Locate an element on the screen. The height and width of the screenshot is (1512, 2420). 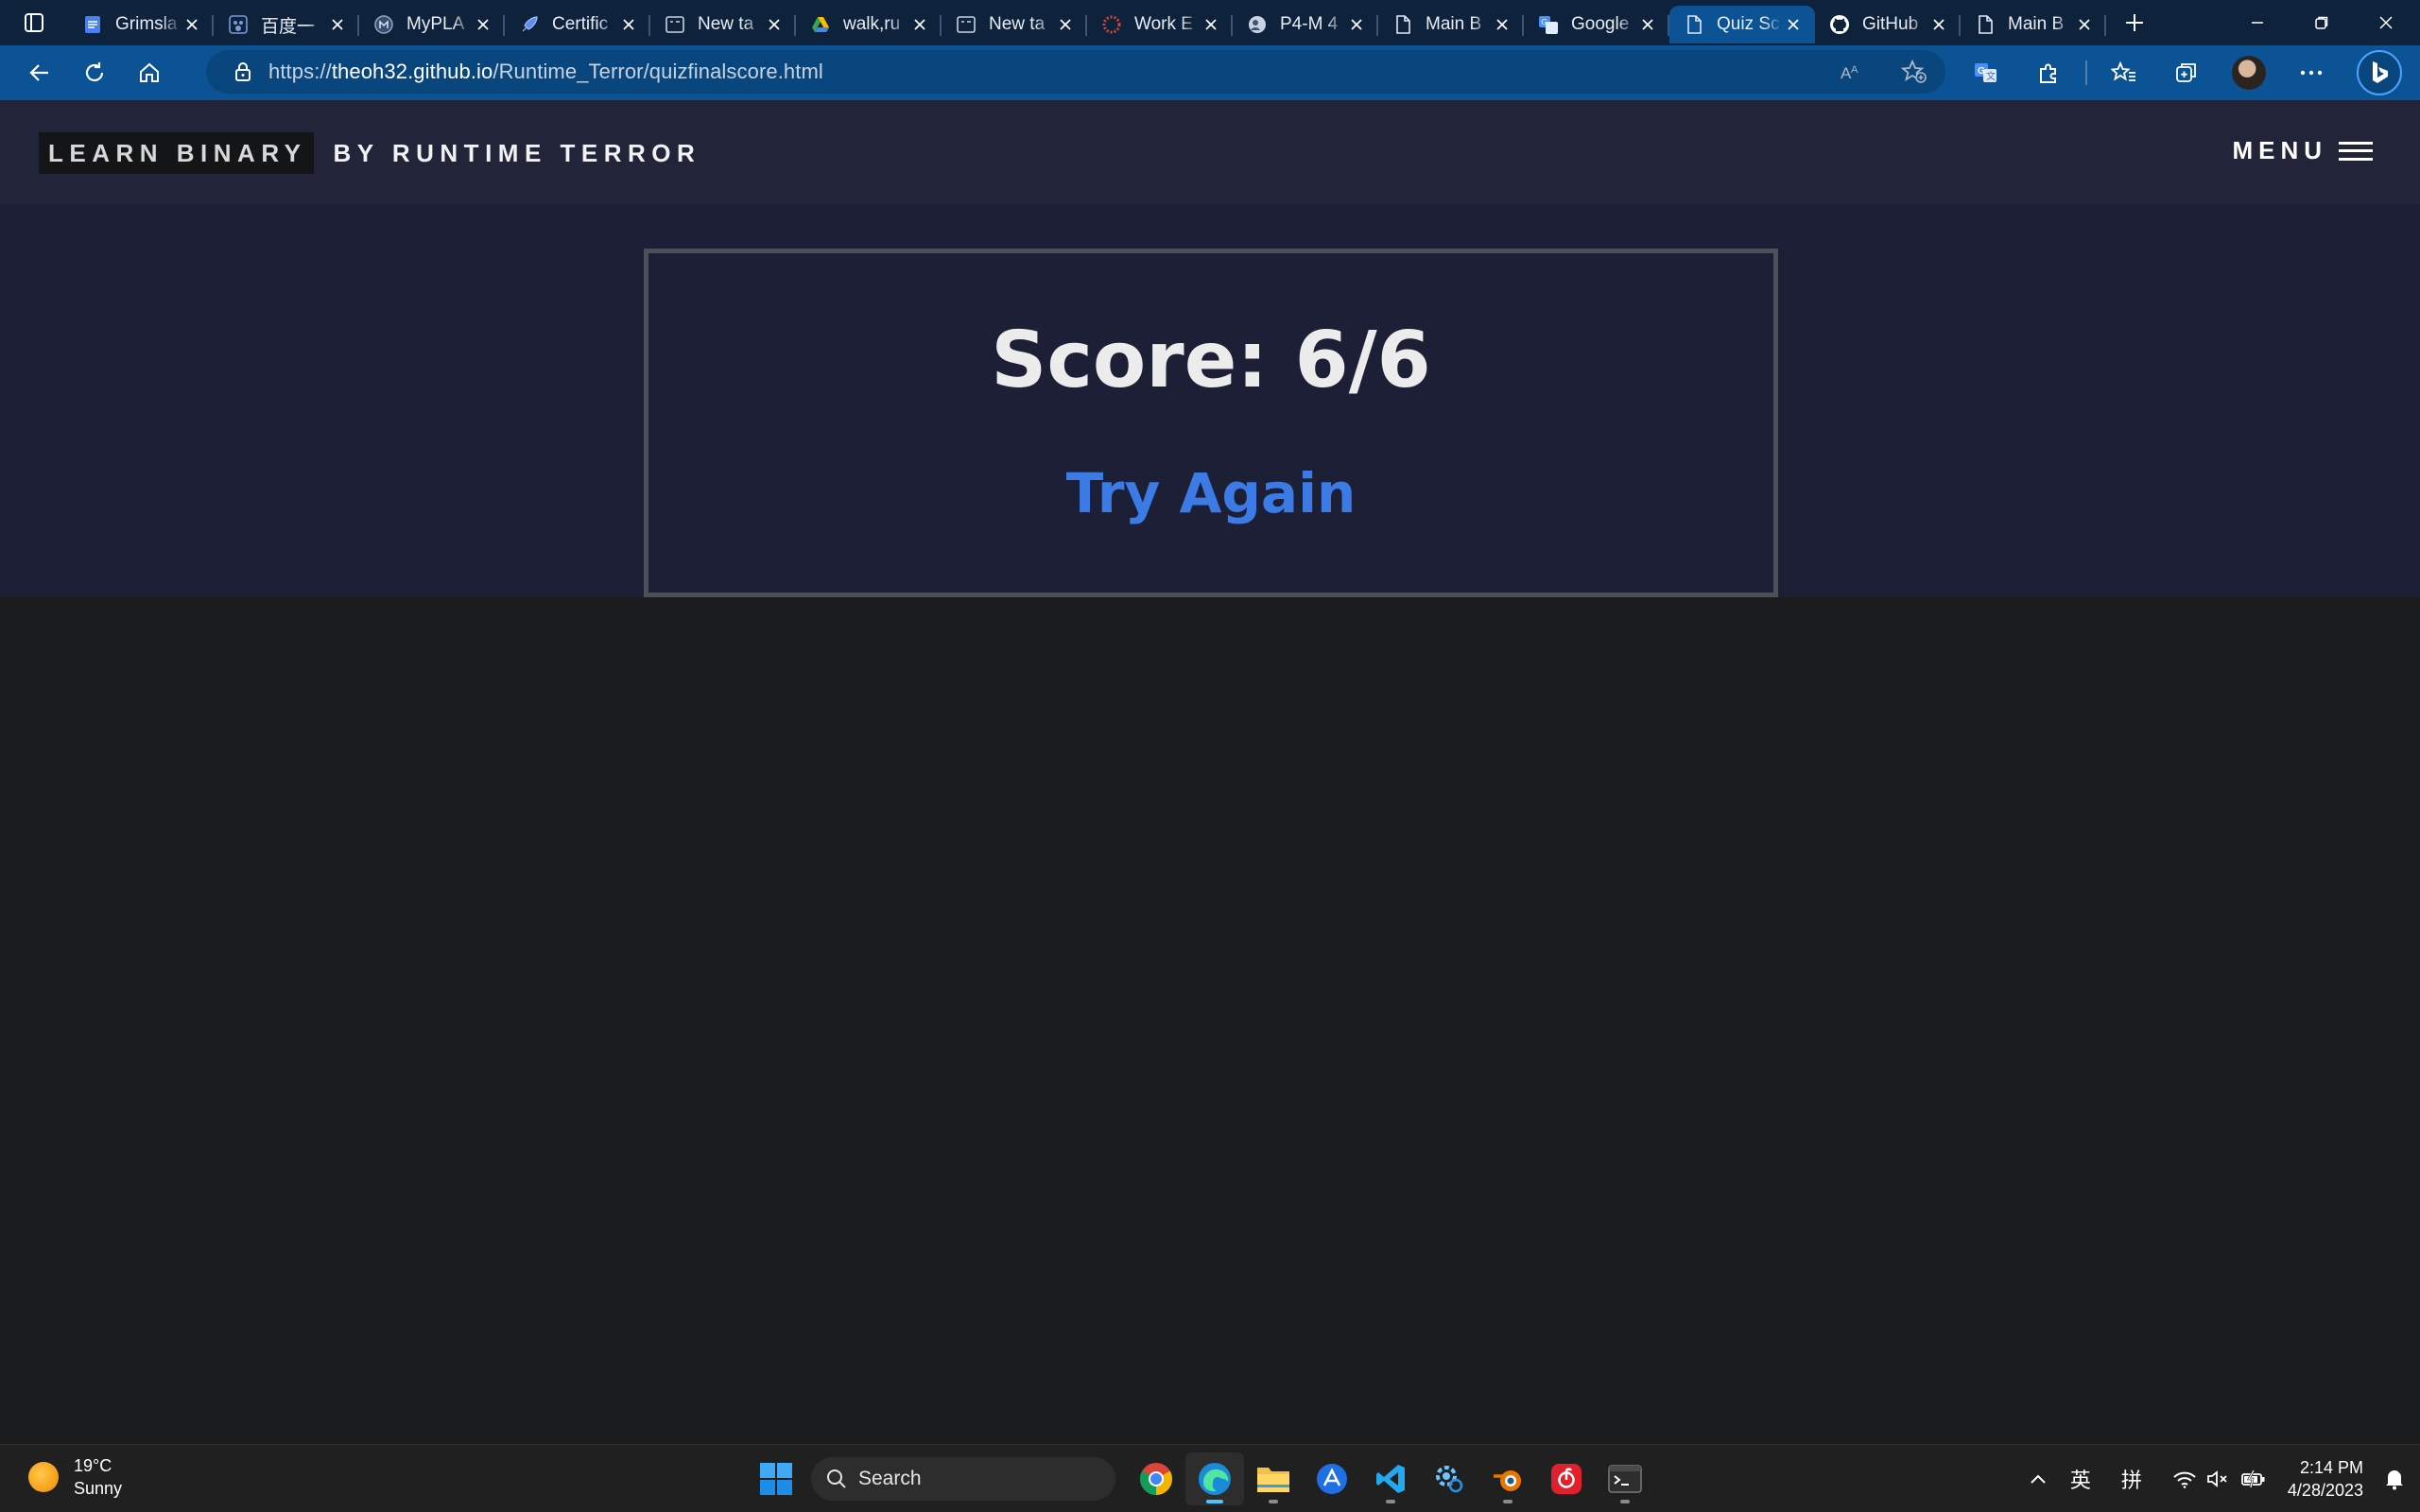
taskbar-file-explorer is located at coordinates (1274, 1478).